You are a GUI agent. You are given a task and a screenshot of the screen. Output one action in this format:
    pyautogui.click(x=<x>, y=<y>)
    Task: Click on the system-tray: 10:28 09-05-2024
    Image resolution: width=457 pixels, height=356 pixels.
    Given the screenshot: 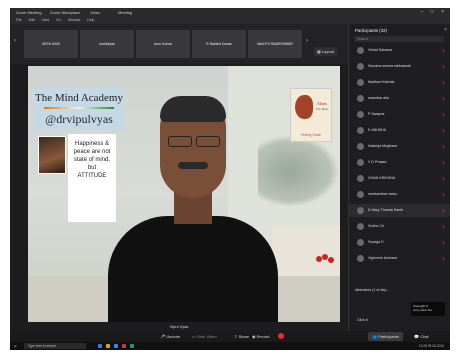 What is the action you would take?
    pyautogui.click(x=431, y=346)
    